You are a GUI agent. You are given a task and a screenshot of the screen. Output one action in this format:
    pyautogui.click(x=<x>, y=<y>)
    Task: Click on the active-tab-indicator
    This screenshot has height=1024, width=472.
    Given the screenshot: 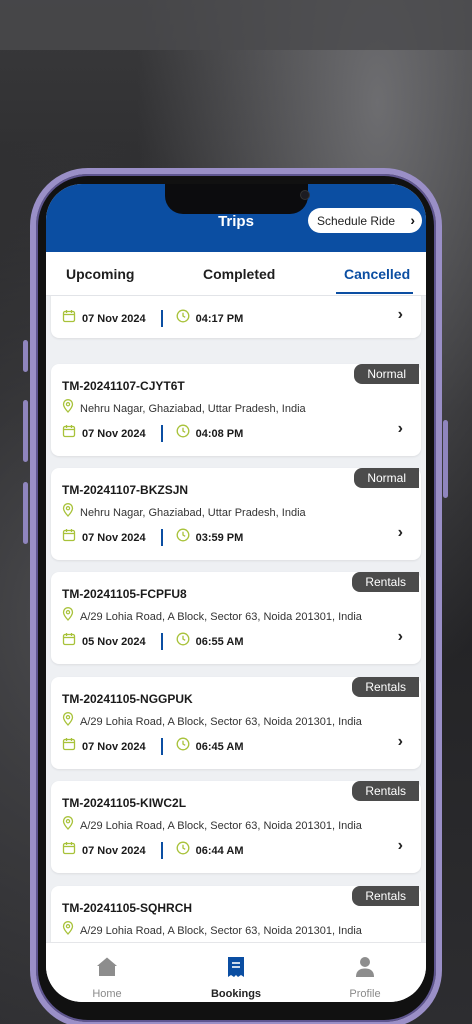 What is the action you would take?
    pyautogui.click(x=374, y=293)
    